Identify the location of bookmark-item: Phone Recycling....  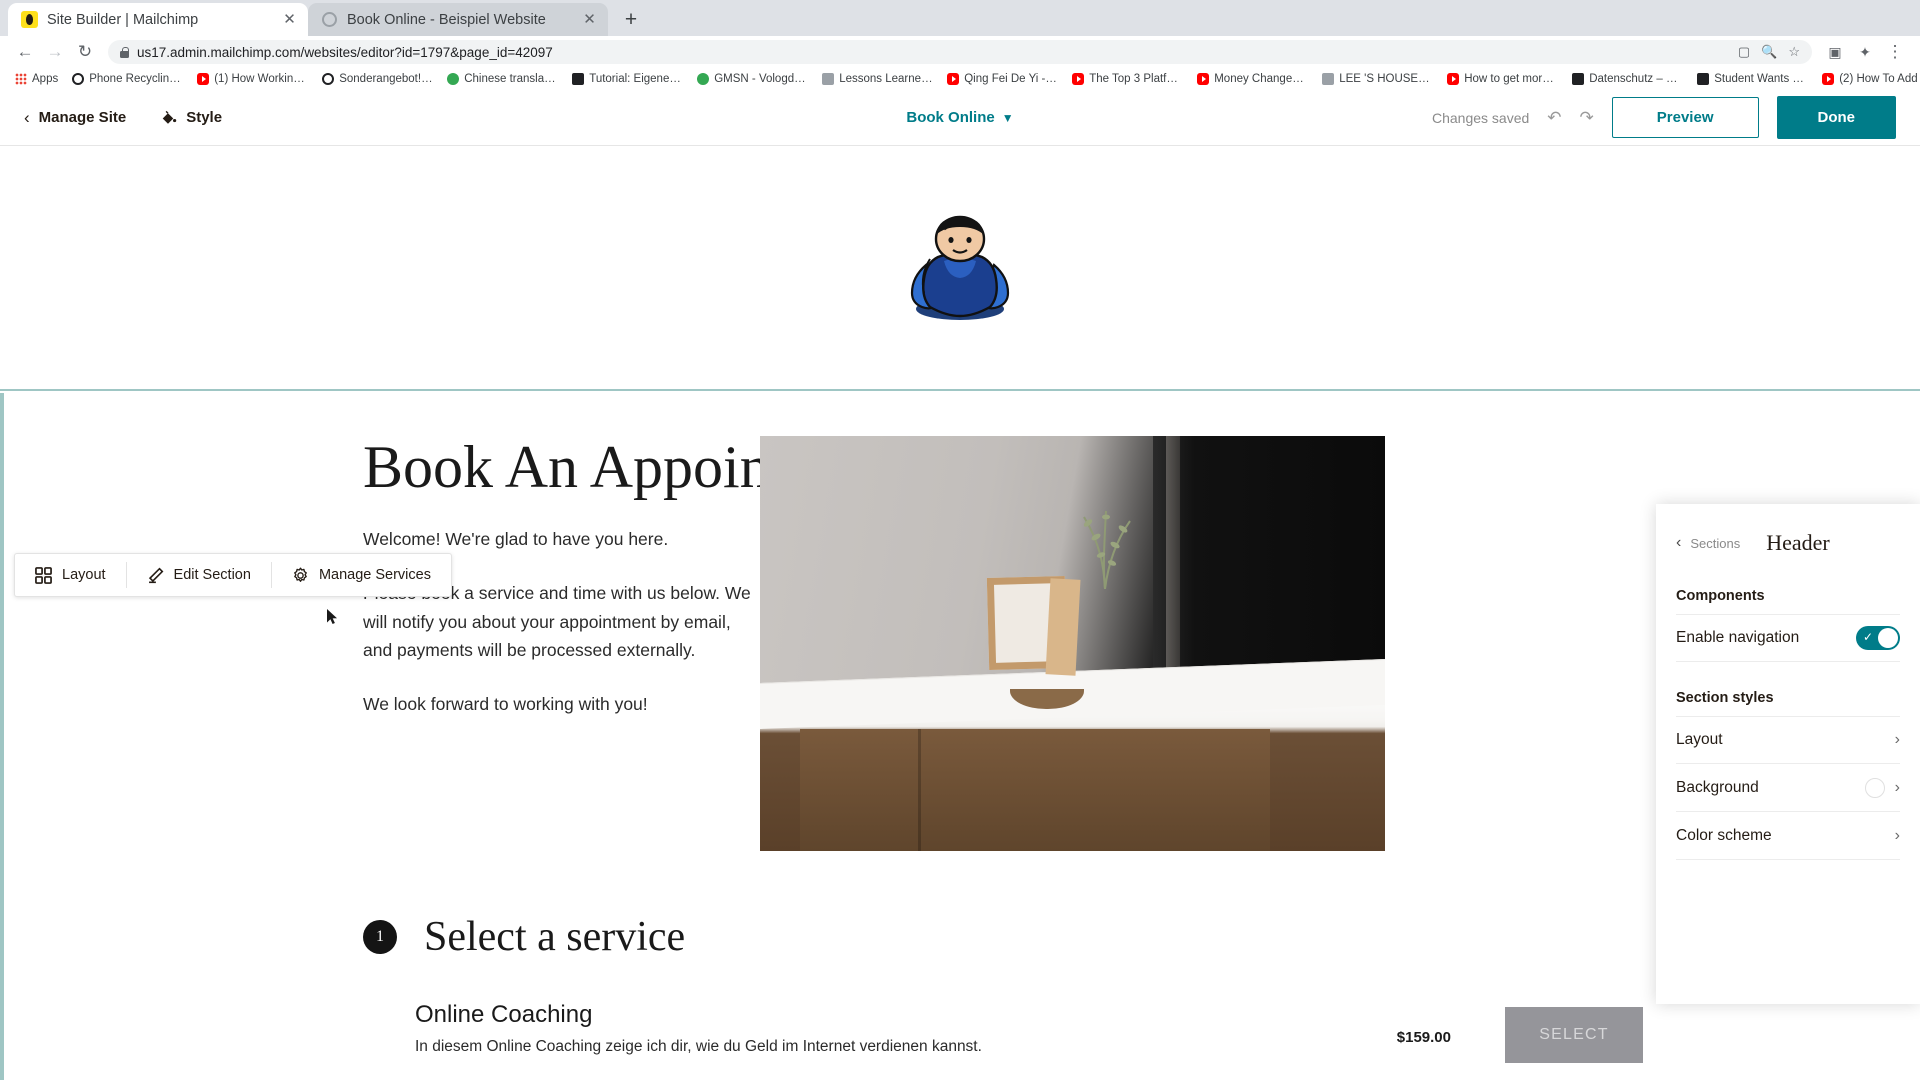
(127, 79).